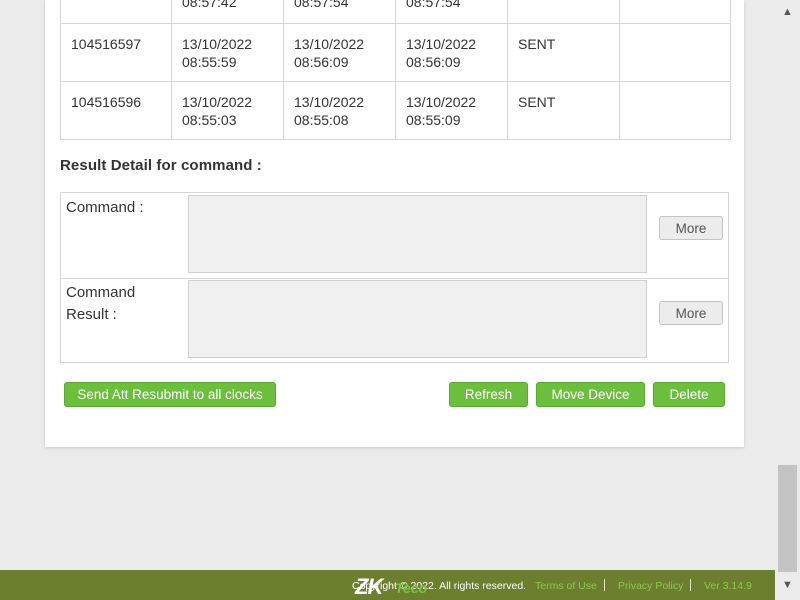  I want to click on command-result-row: Command Result : More, so click(394, 320).